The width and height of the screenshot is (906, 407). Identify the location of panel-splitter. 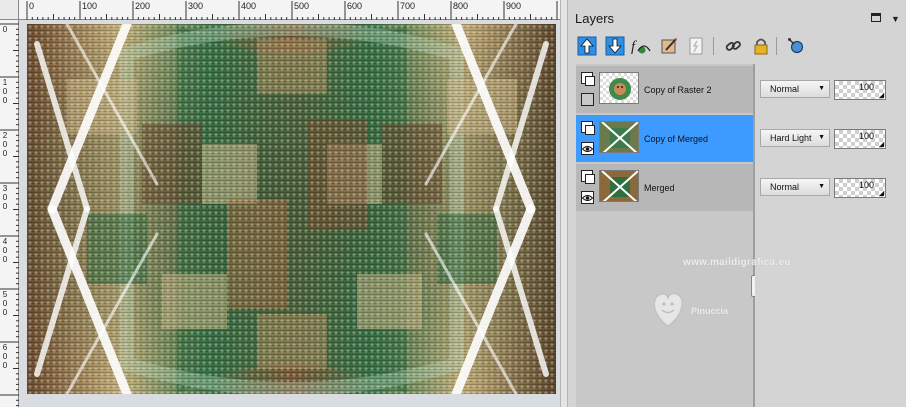
(564, 203).